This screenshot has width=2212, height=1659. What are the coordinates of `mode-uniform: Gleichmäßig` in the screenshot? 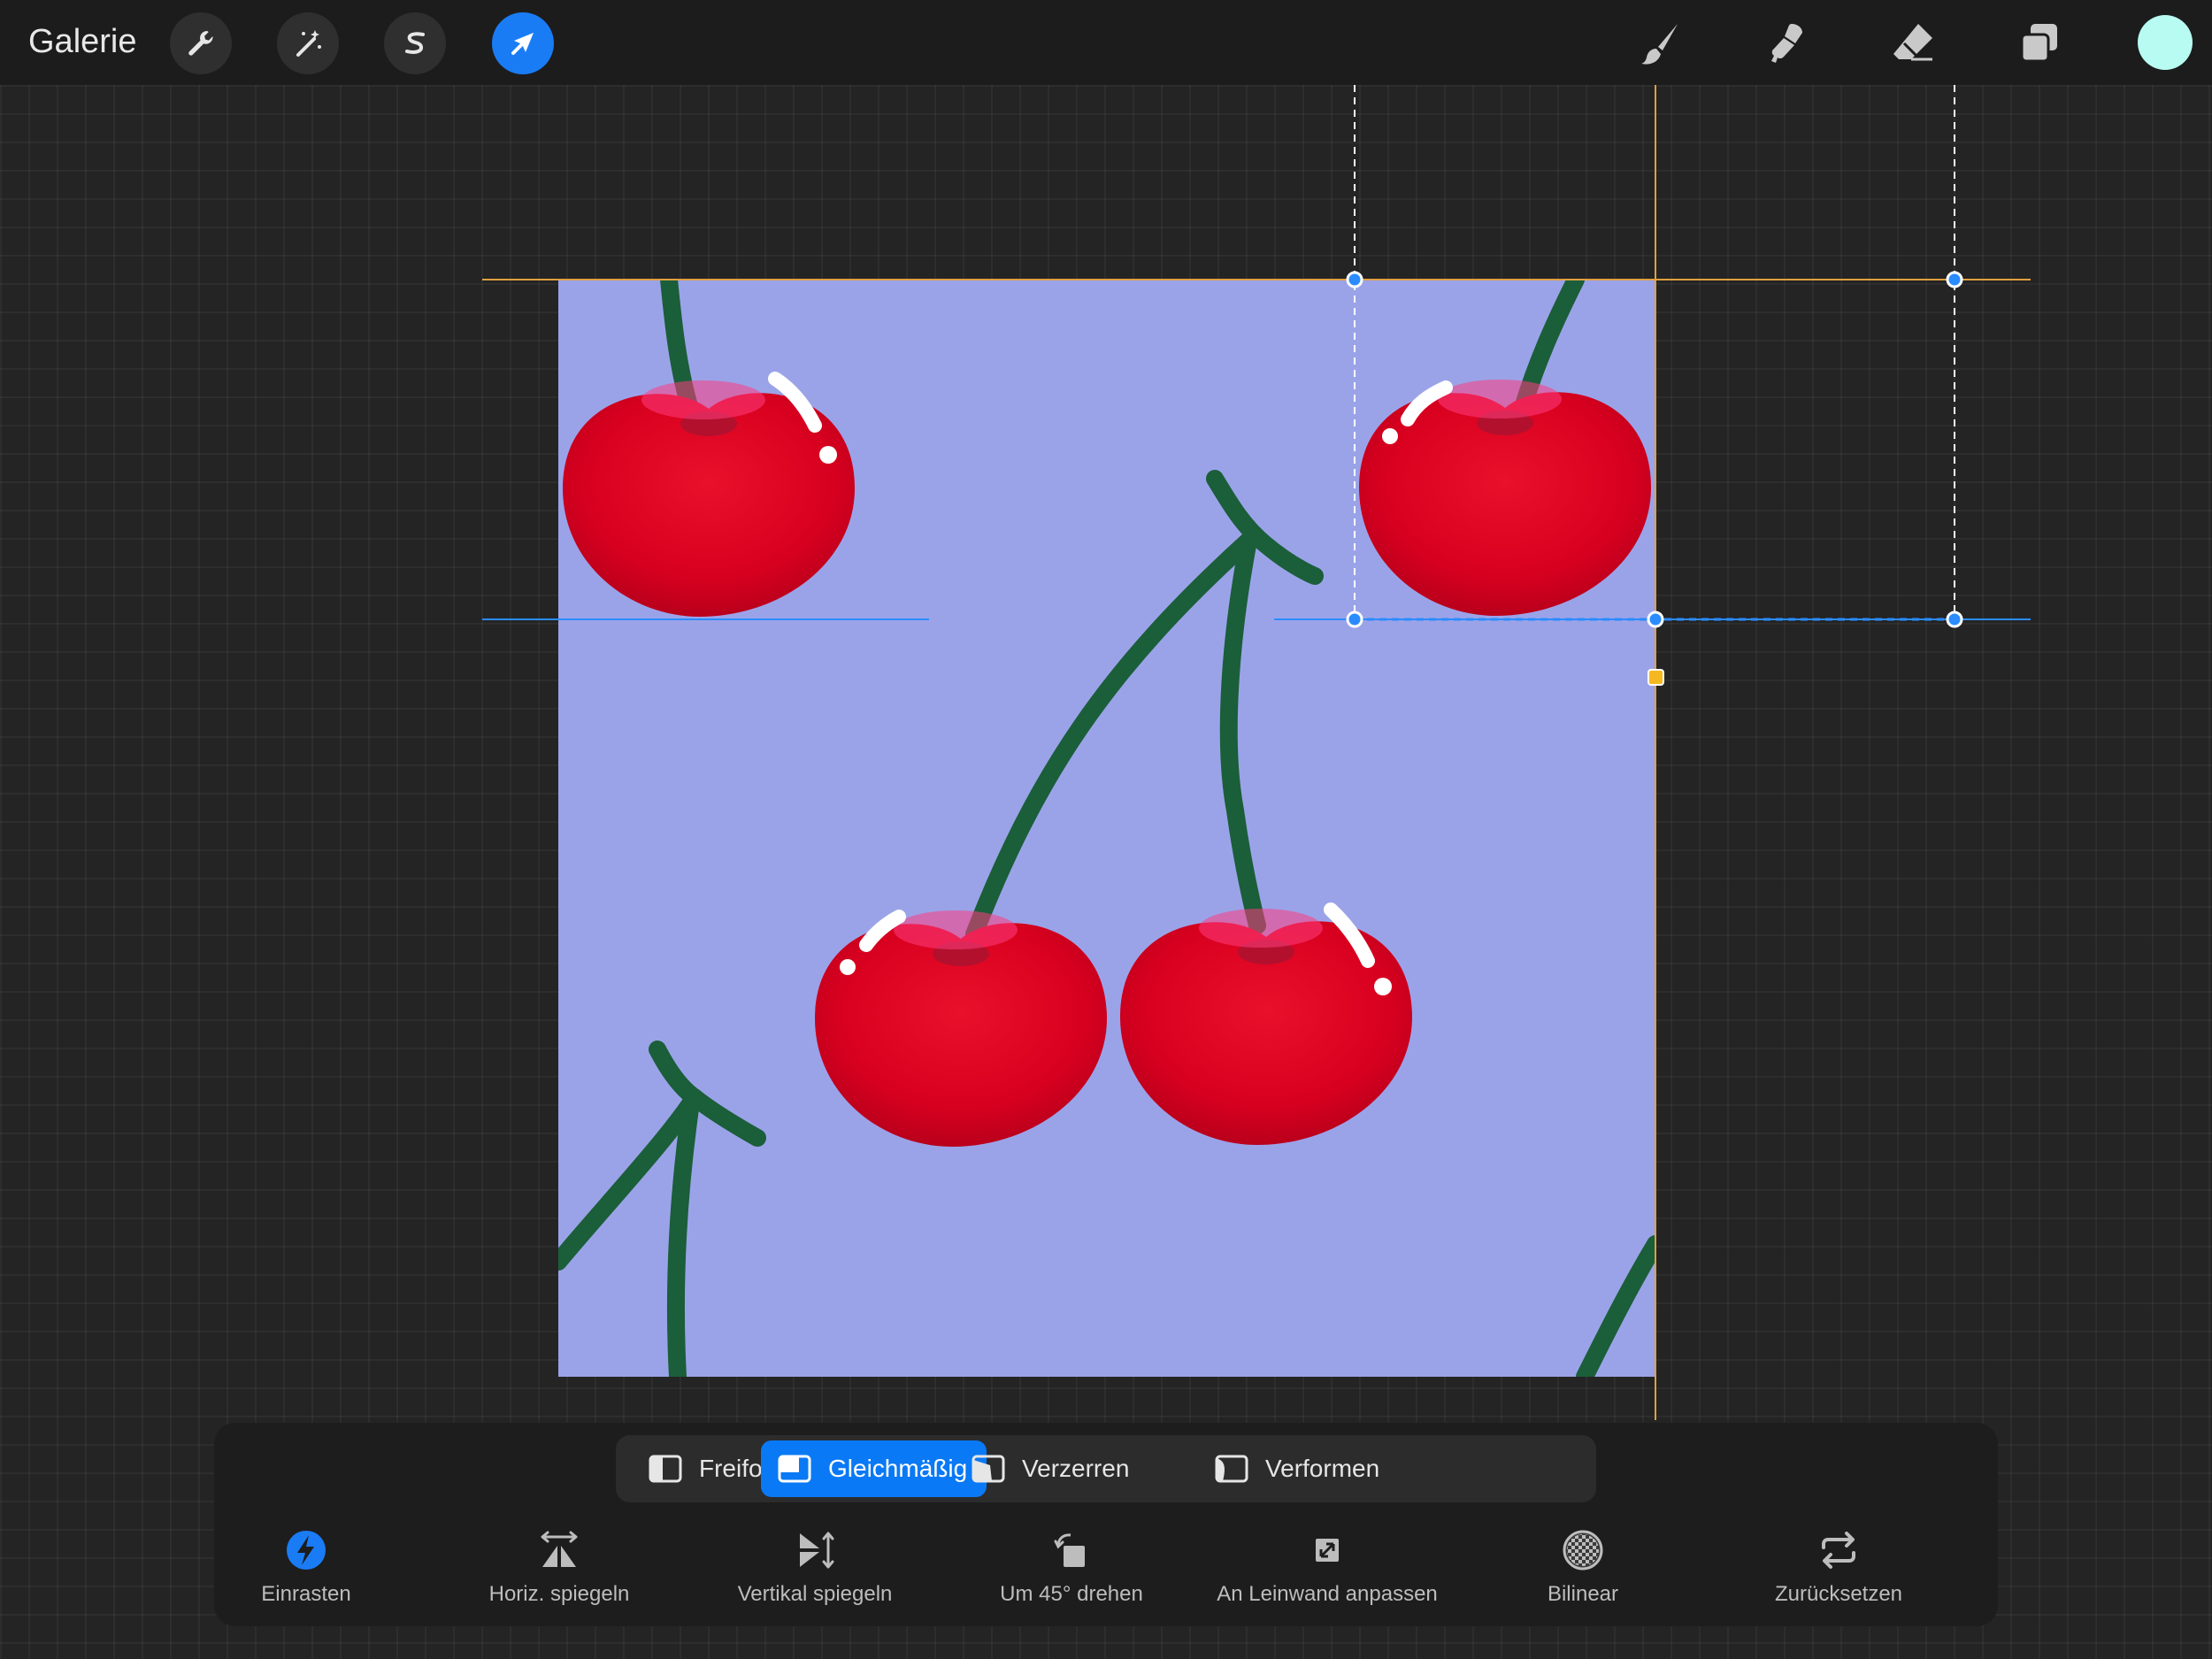 It's located at (874, 1469).